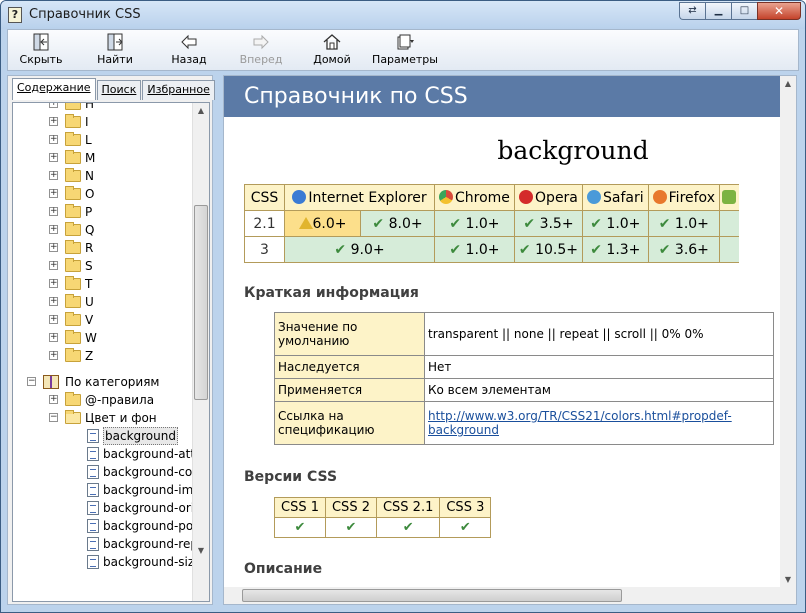 The width and height of the screenshot is (806, 613). What do you see at coordinates (189, 42) in the screenshot?
I see `arrow-left-icon` at bounding box center [189, 42].